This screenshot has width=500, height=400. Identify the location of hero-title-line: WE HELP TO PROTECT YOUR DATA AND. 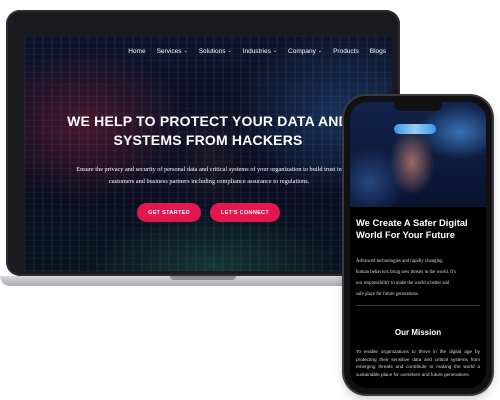
(208, 121).